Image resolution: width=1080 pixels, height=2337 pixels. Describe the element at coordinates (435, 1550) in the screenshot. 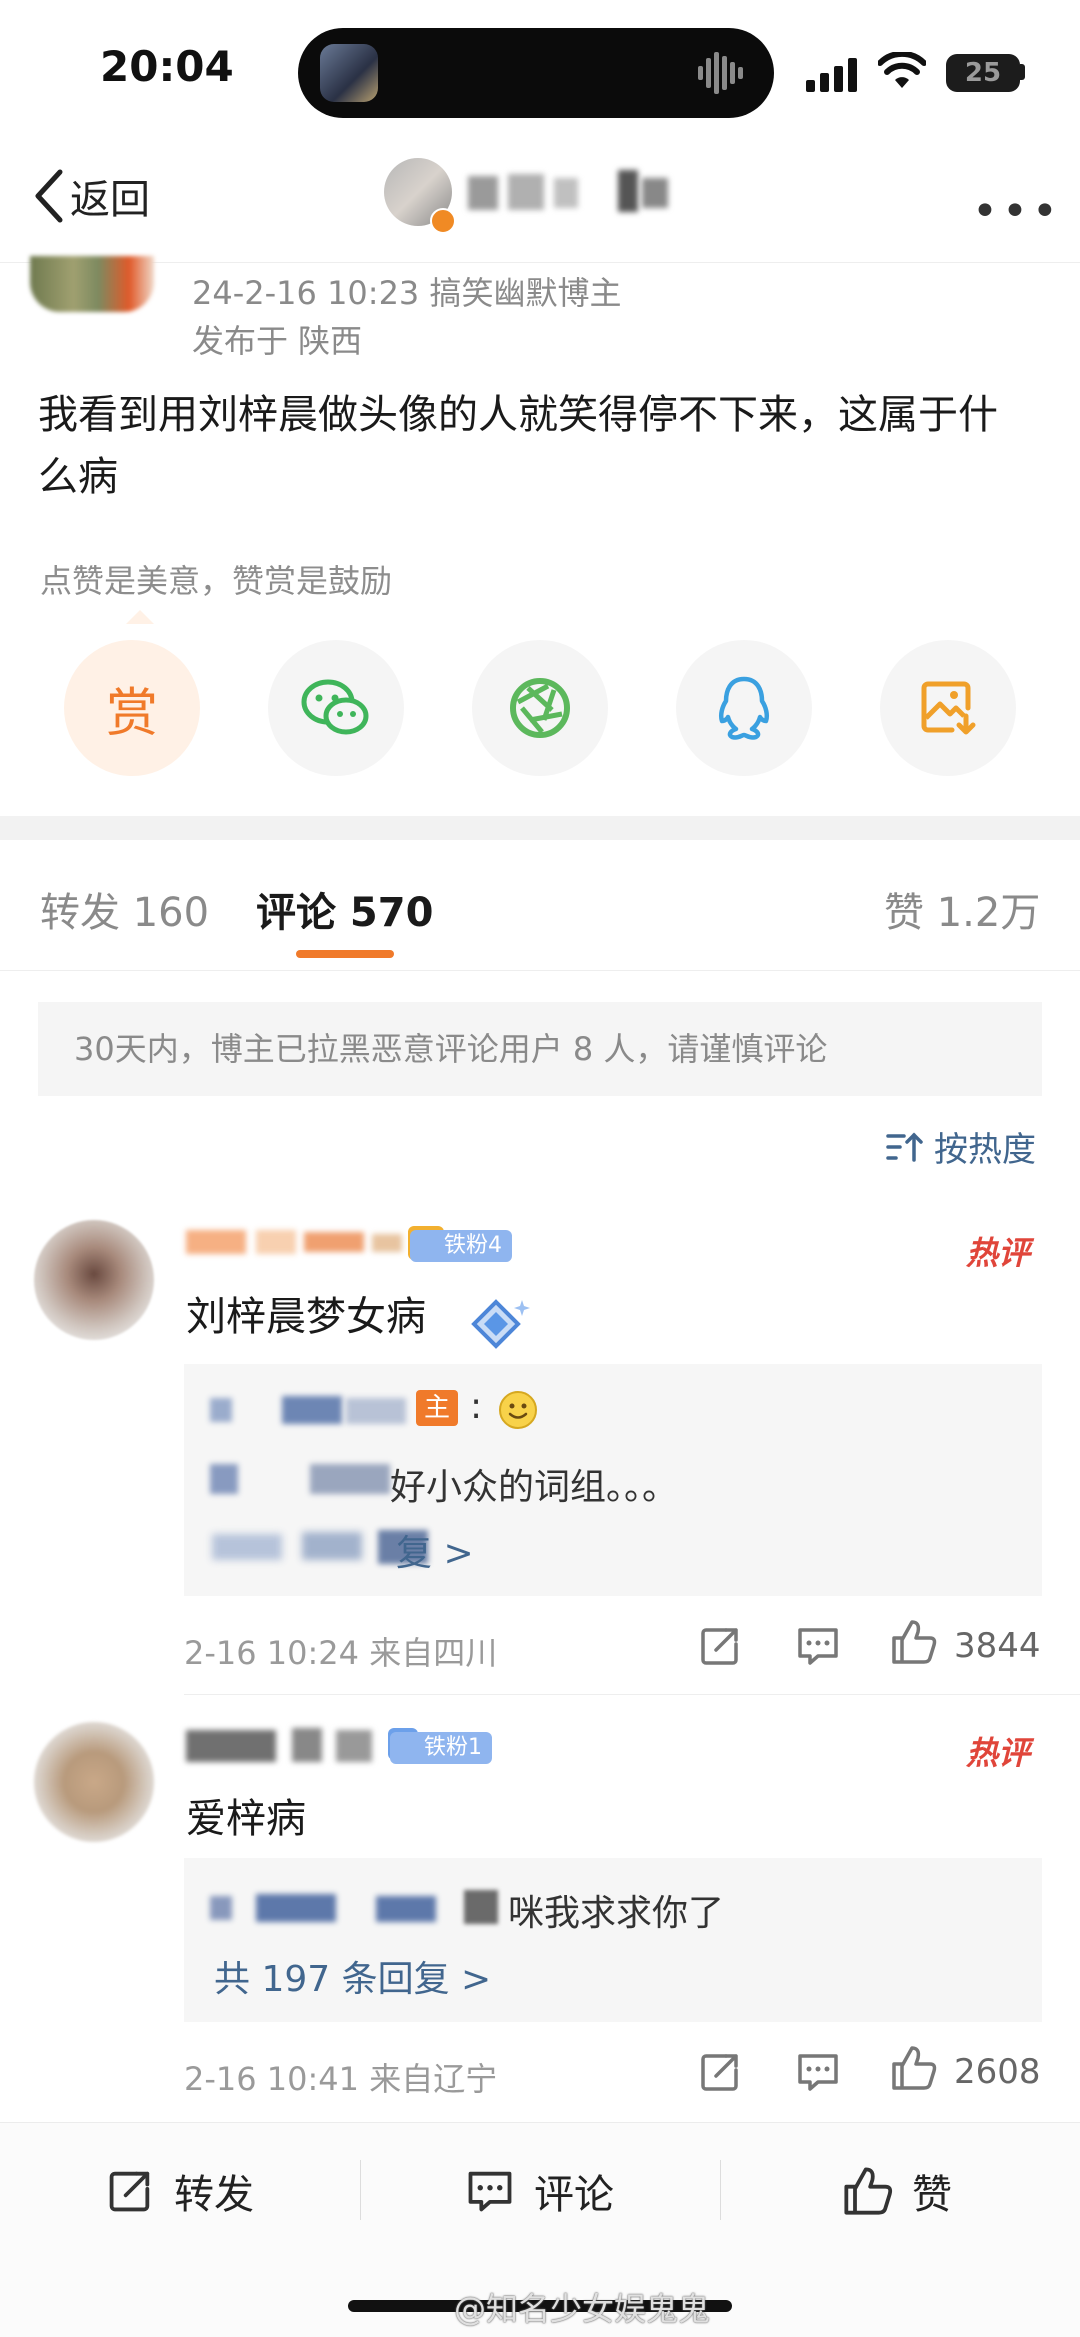

I see `view-replies-link: 复 >` at that location.